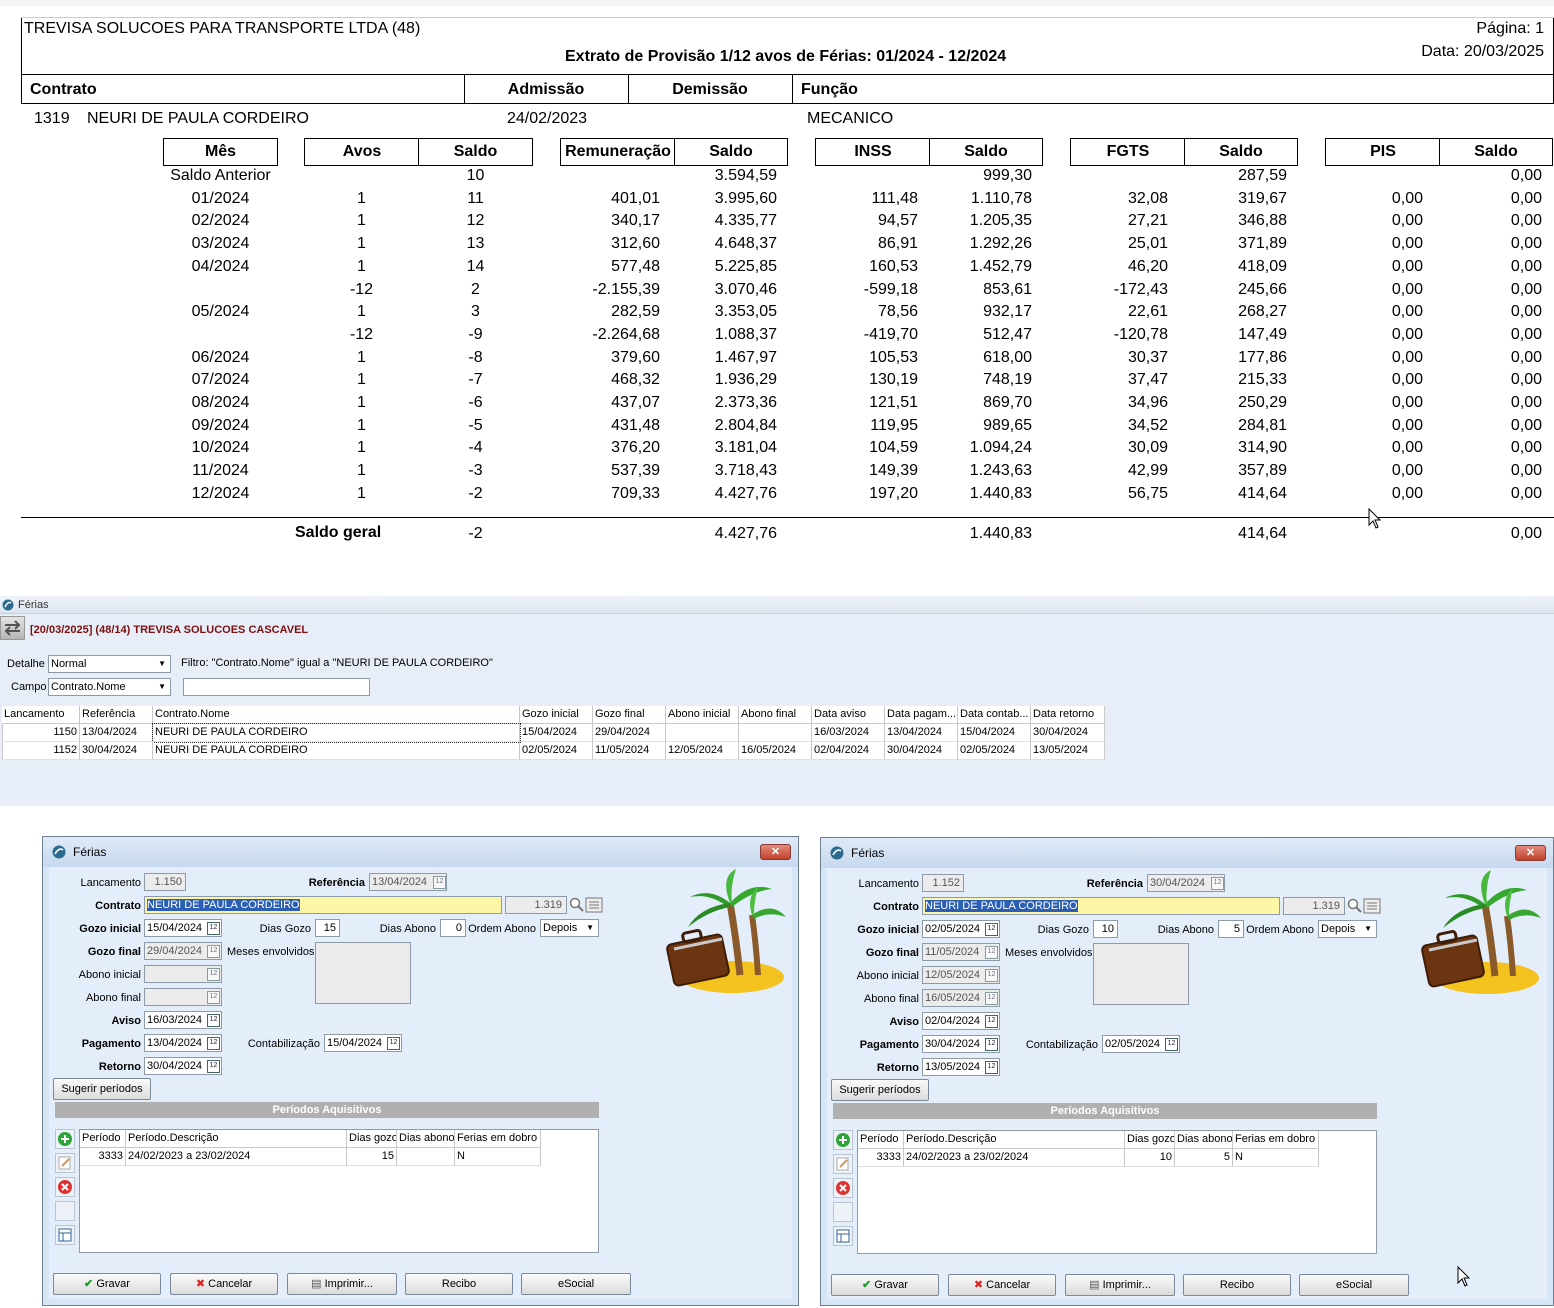 Image resolution: width=1554 pixels, height=1308 pixels. What do you see at coordinates (731, 152) in the screenshot?
I see `col-rem-saldo: Saldo` at bounding box center [731, 152].